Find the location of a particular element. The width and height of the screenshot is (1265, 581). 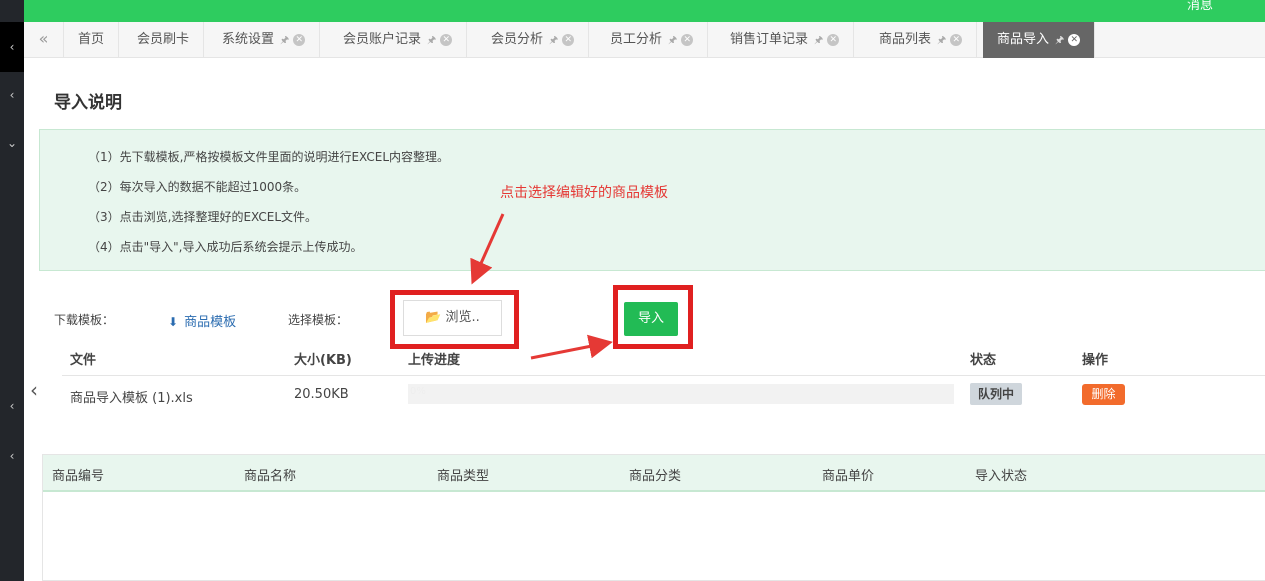

import-button: 导入 is located at coordinates (651, 319).